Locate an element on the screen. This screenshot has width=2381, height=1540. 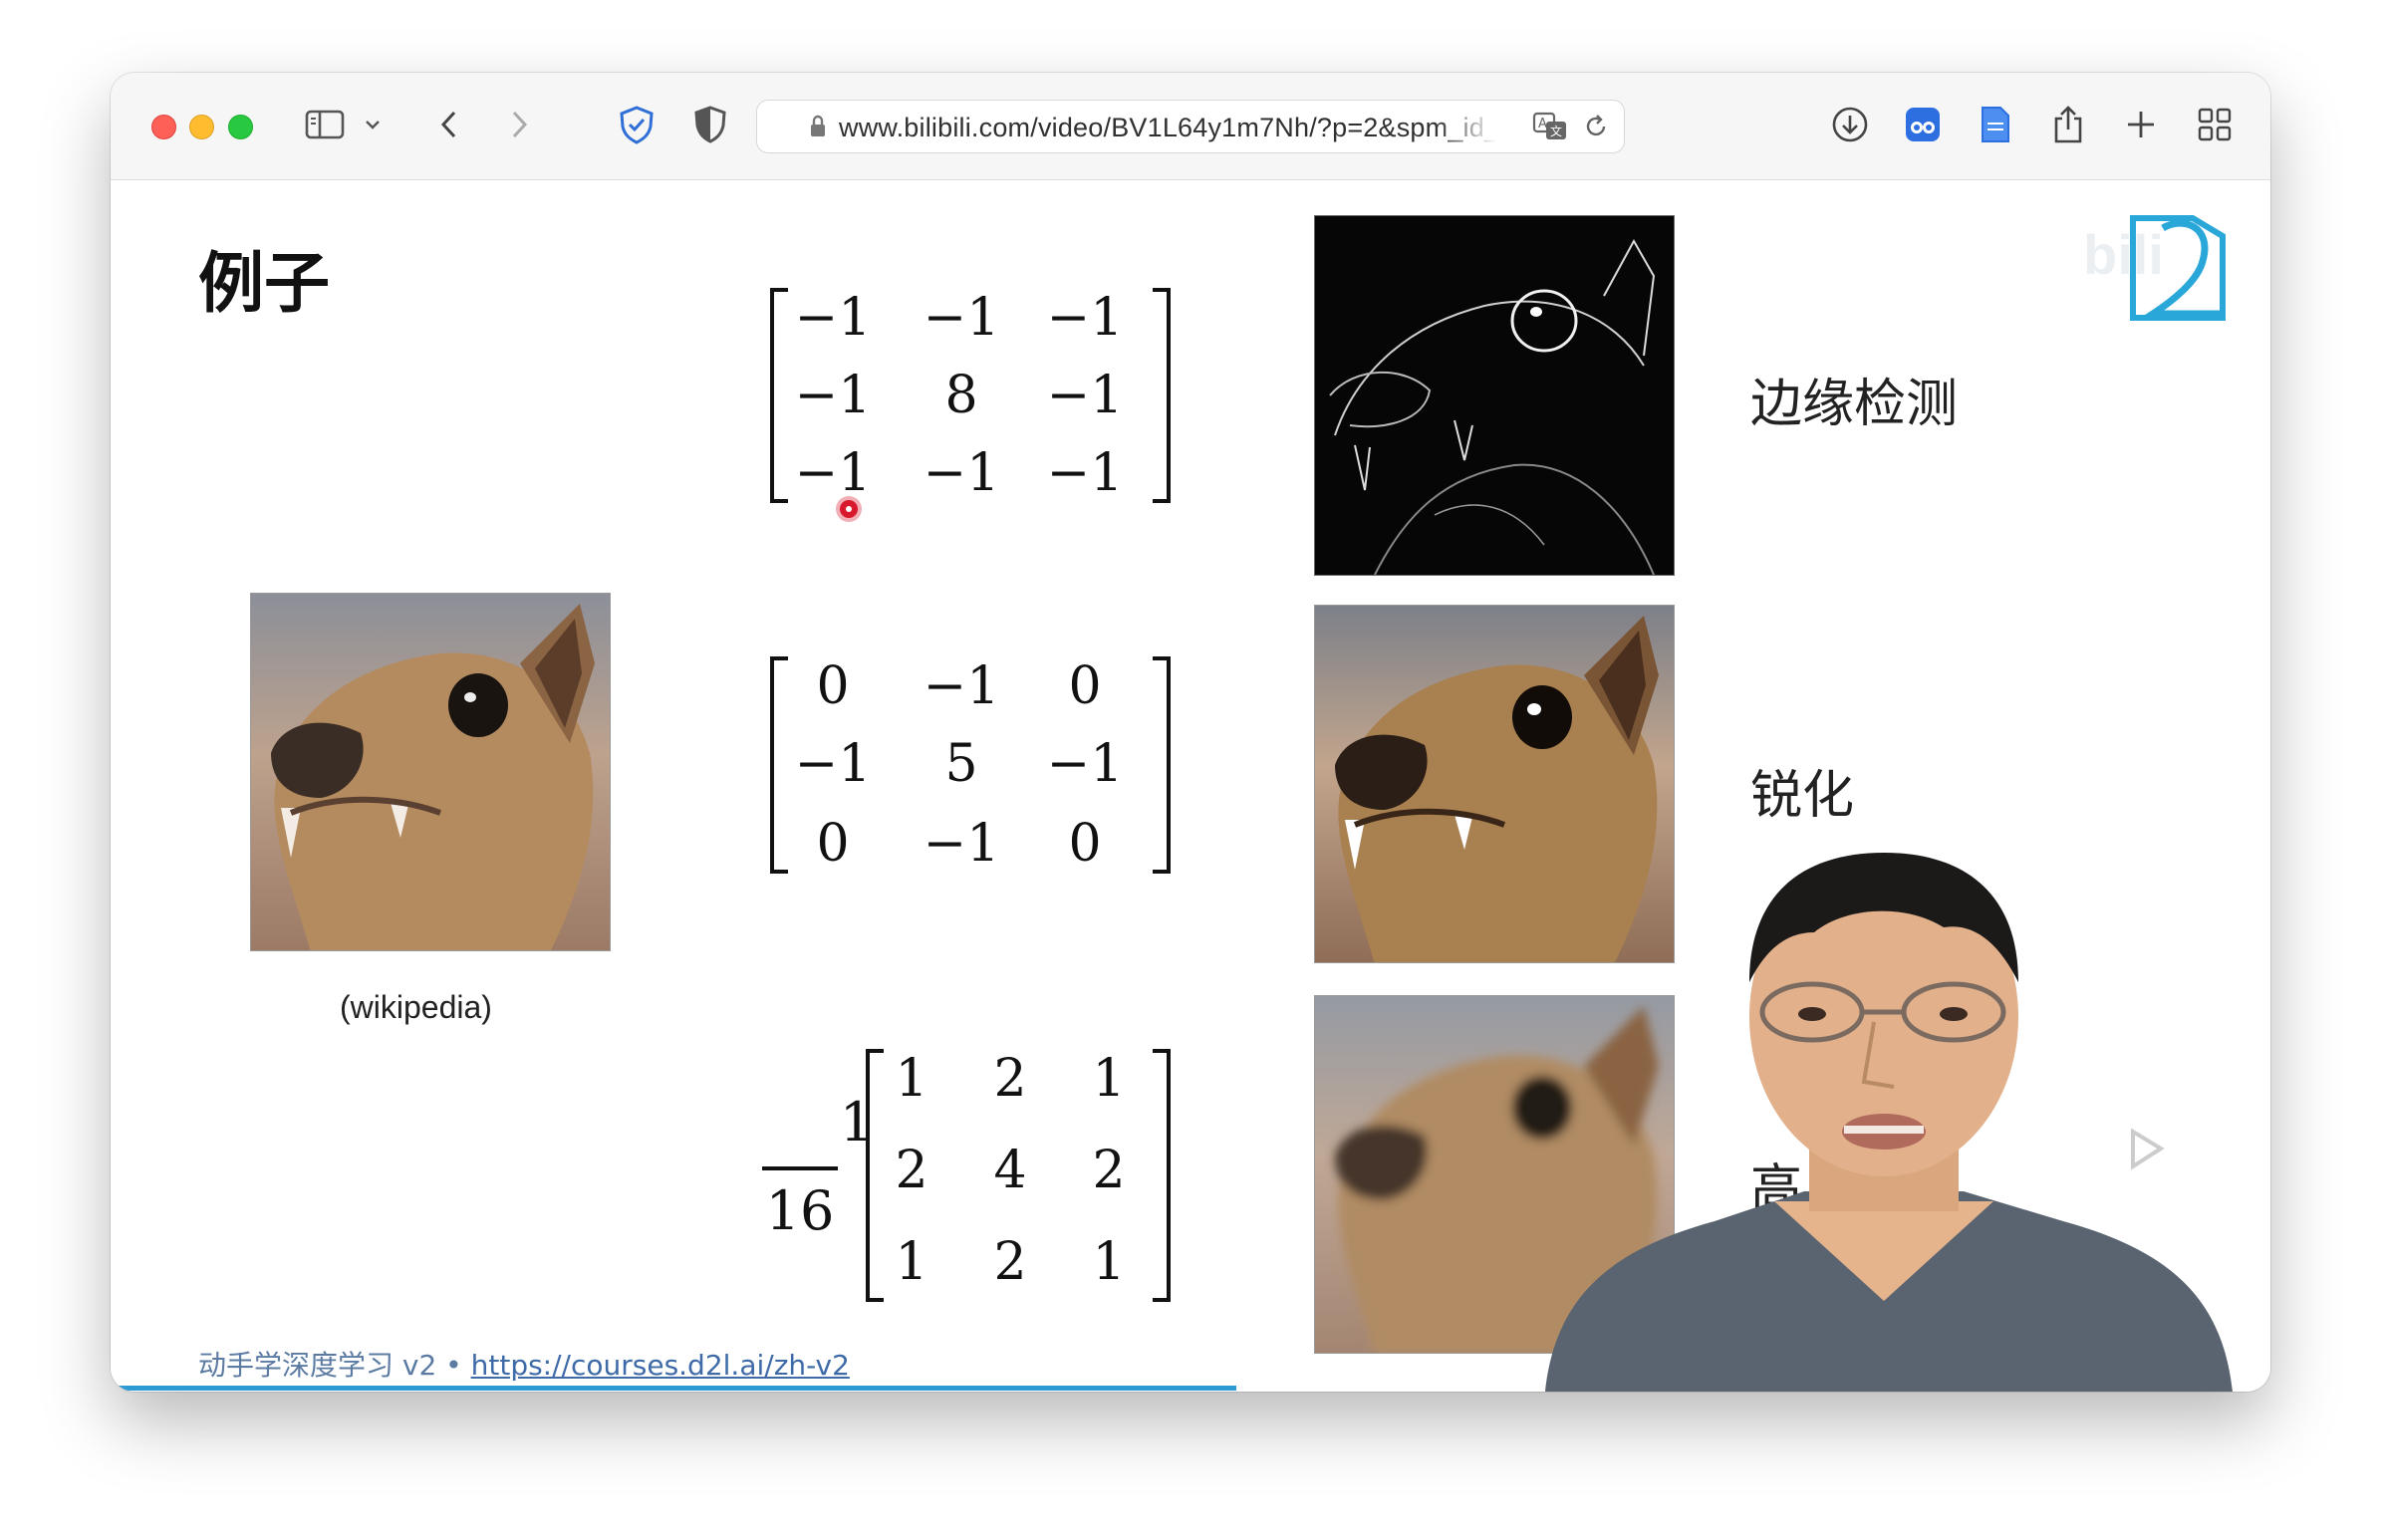
label-edge-detection: 边缘检测 is located at coordinates (1854, 404).